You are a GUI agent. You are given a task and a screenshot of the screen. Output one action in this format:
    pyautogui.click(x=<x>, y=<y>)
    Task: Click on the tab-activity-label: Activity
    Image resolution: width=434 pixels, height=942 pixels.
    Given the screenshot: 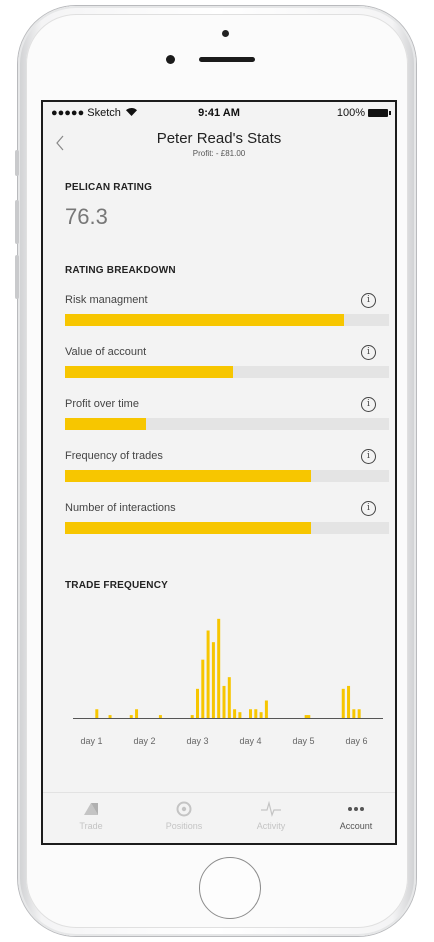 What is the action you would take?
    pyautogui.click(x=271, y=826)
    